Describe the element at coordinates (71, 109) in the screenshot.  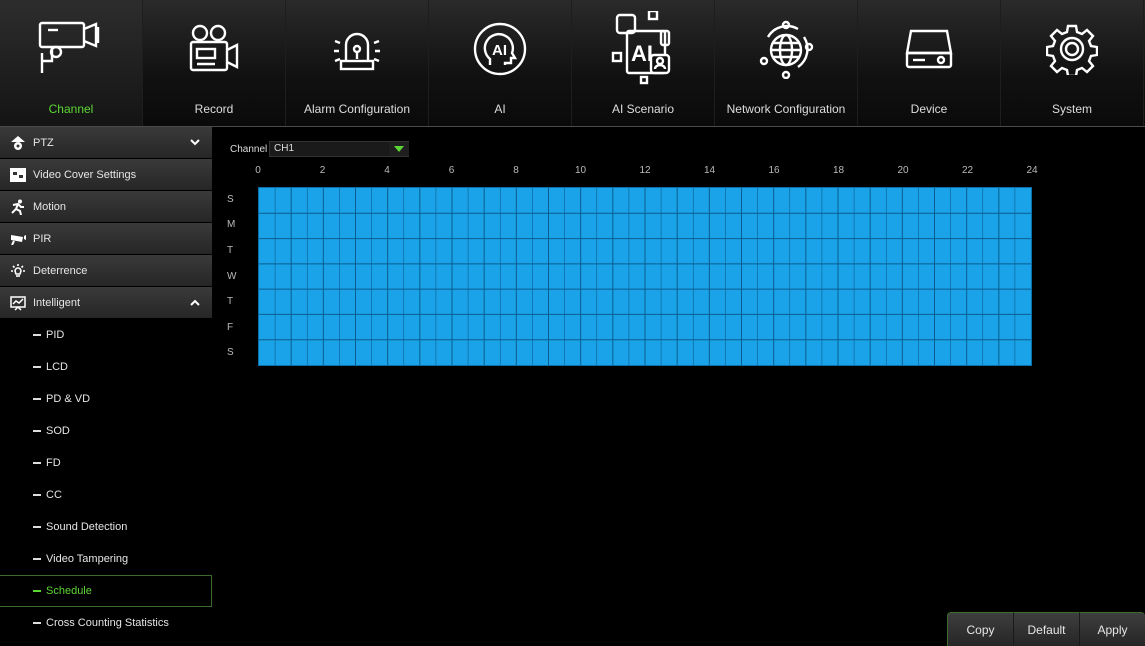
I see `tab-label: Channel` at that location.